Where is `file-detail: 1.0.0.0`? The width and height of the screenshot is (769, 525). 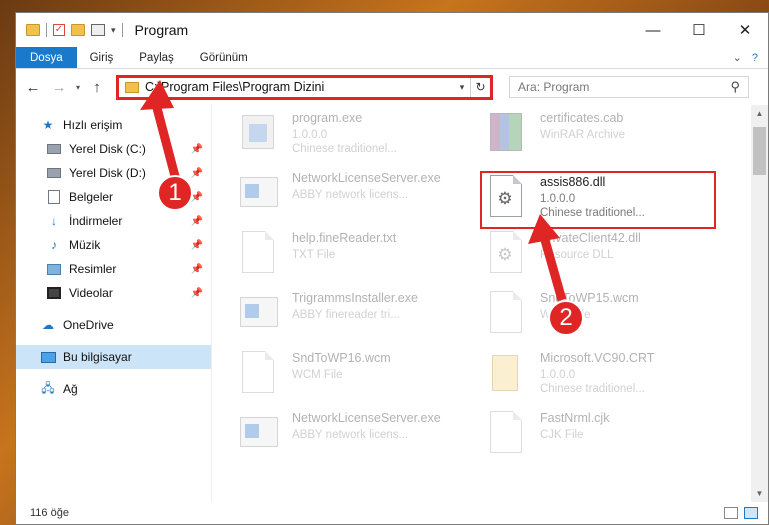 file-detail: 1.0.0.0 is located at coordinates (558, 199).